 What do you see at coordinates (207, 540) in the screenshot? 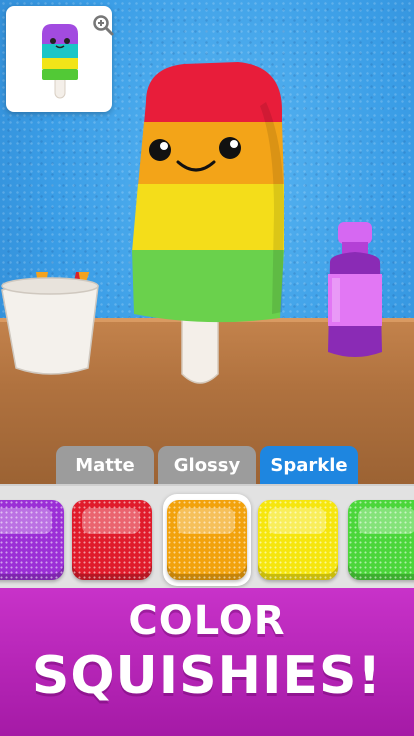
I see `swatch-orange` at bounding box center [207, 540].